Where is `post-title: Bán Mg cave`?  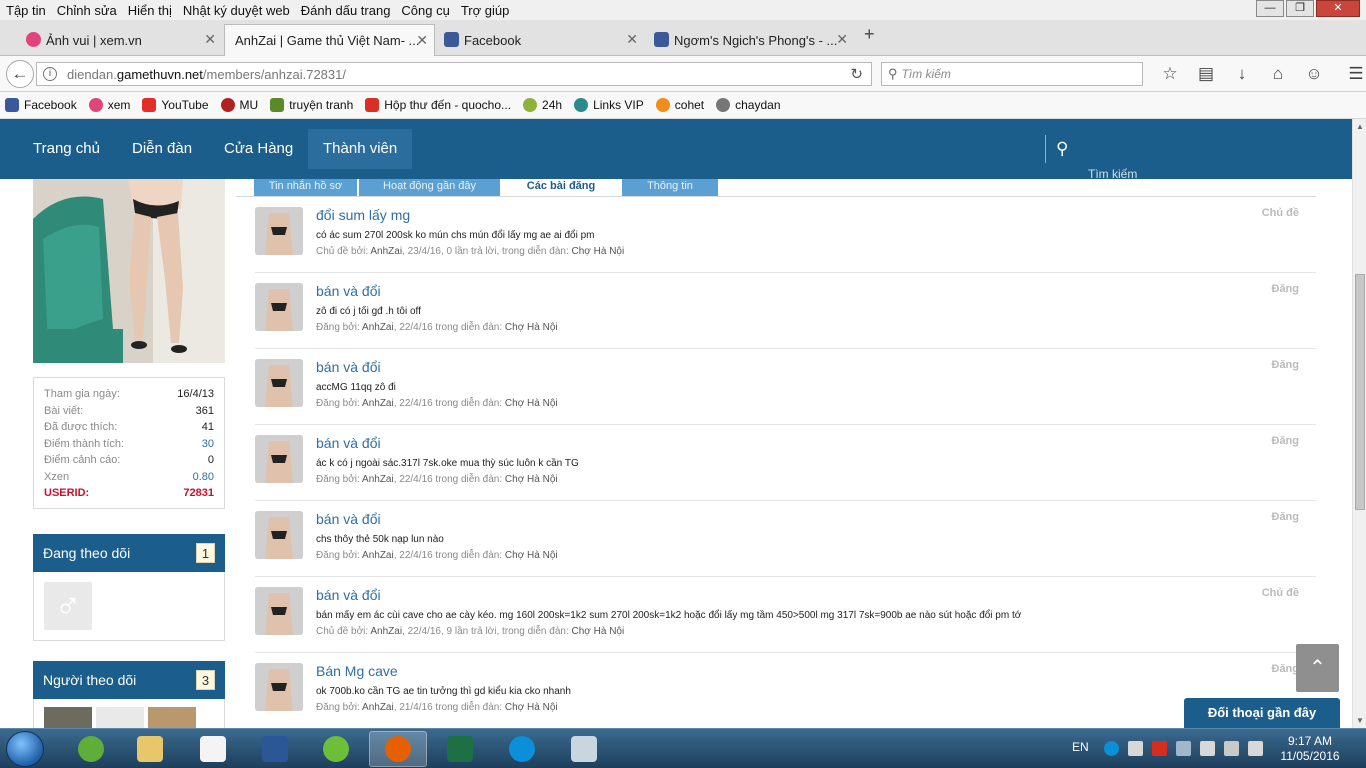
post-title: Bán Mg cave is located at coordinates (357, 671).